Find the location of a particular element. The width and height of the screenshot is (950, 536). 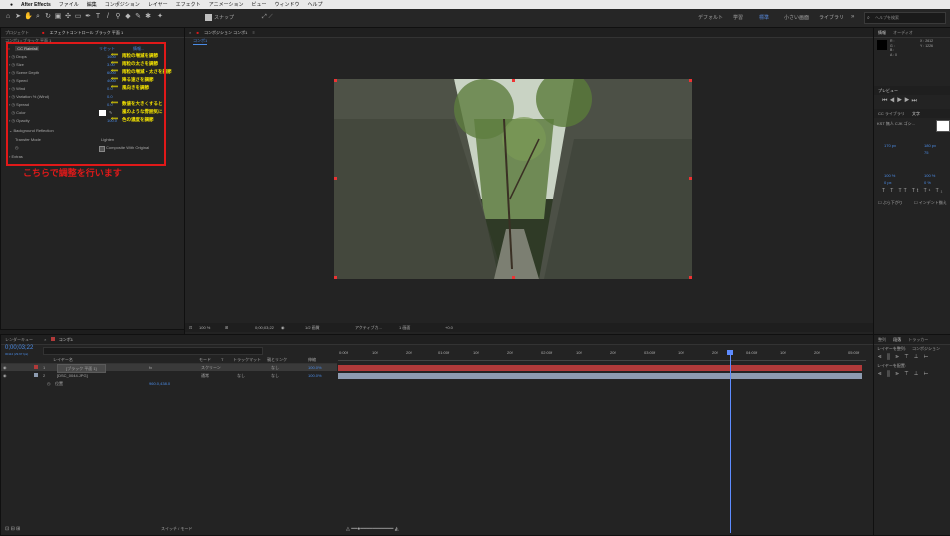

menu-window: ウィンドウ is located at coordinates (287, 4).